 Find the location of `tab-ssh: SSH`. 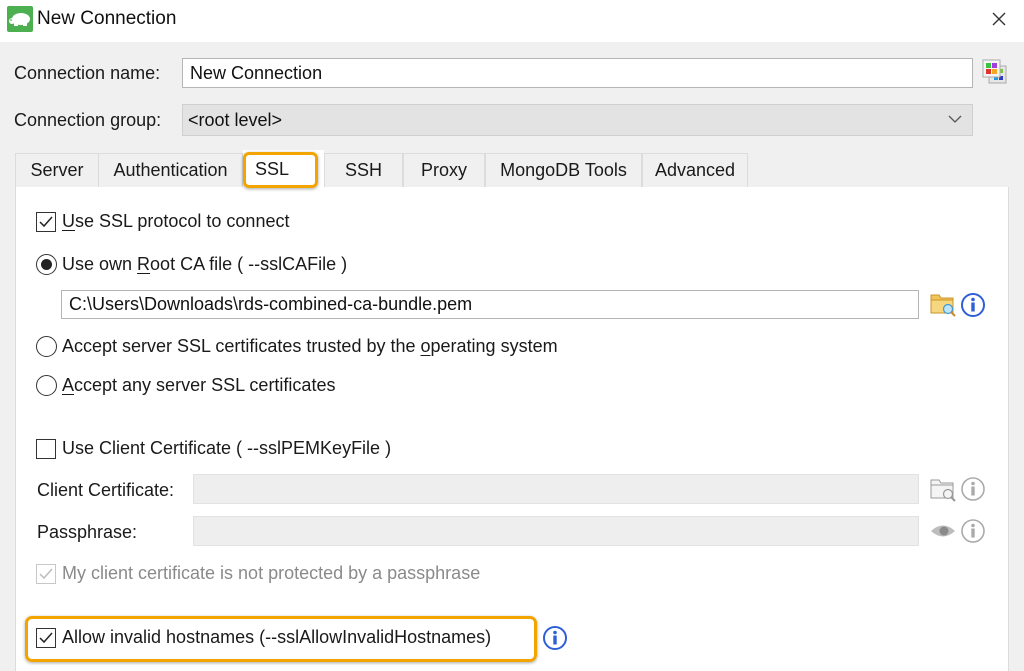

tab-ssh: SSH is located at coordinates (363, 170).